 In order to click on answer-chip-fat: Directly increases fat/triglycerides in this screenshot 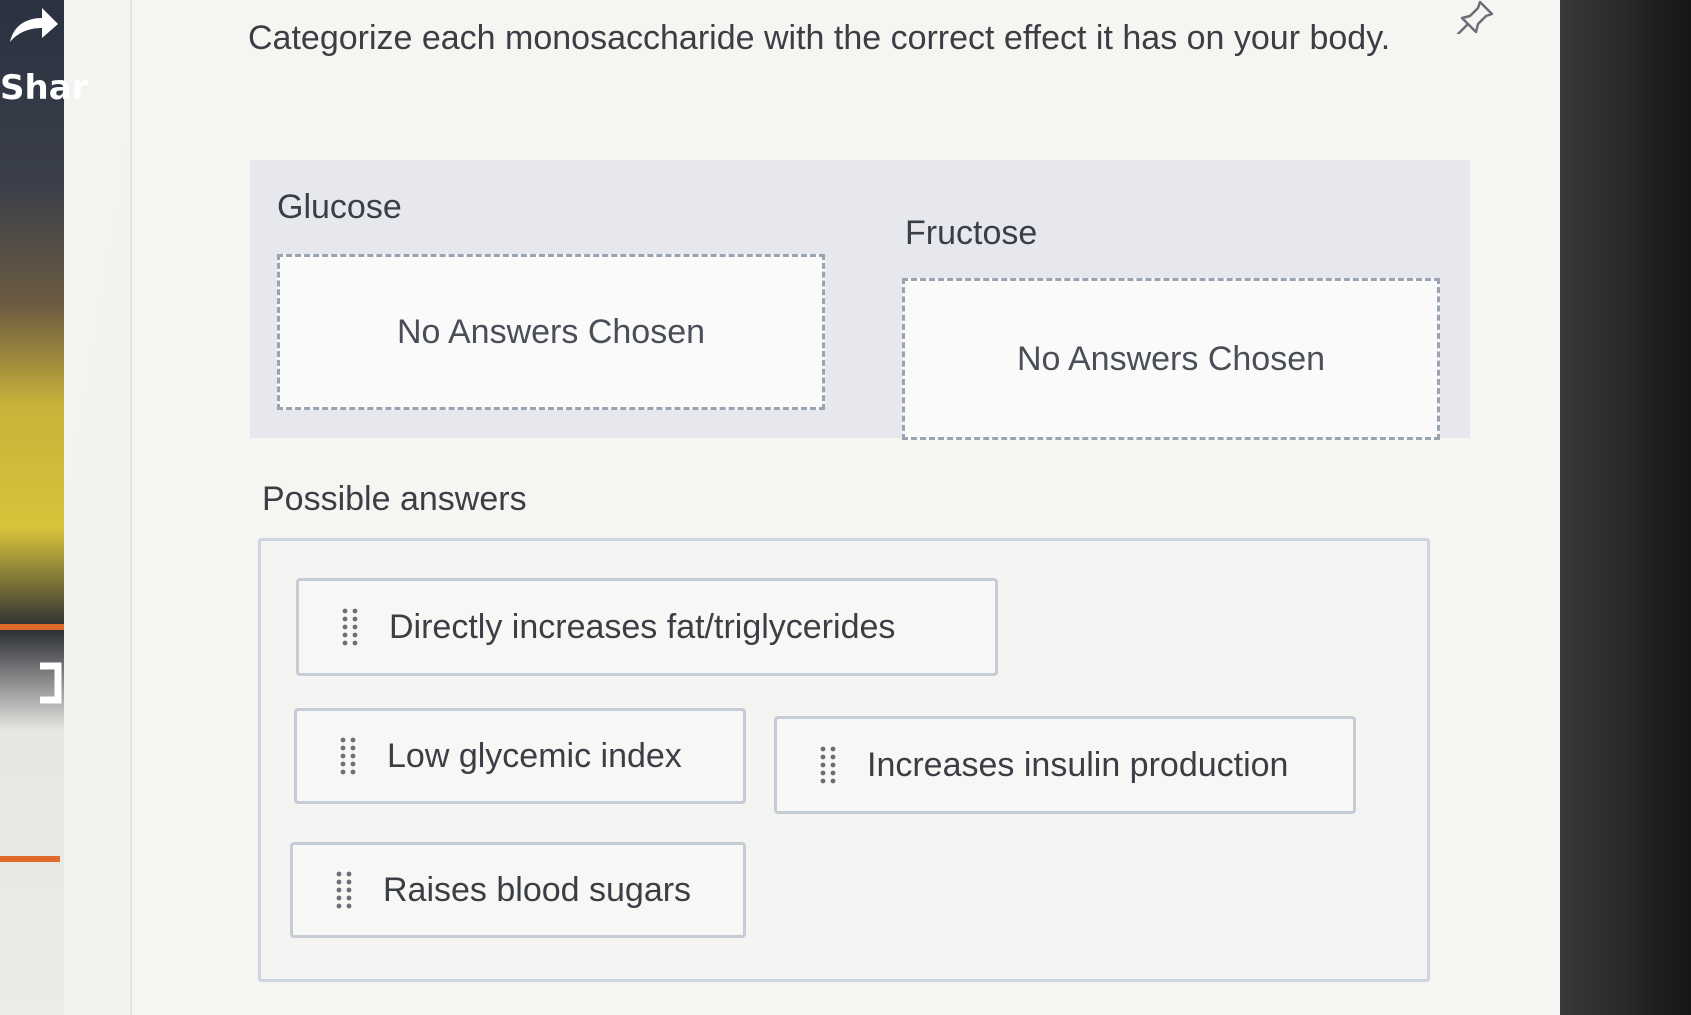, I will do `click(647, 627)`.